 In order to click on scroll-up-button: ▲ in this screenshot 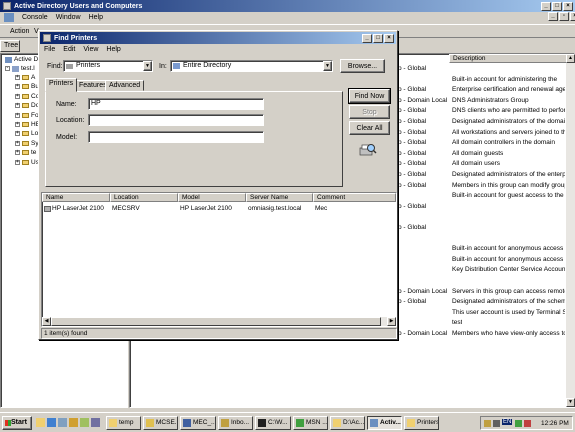, I will do `click(570, 58)`.